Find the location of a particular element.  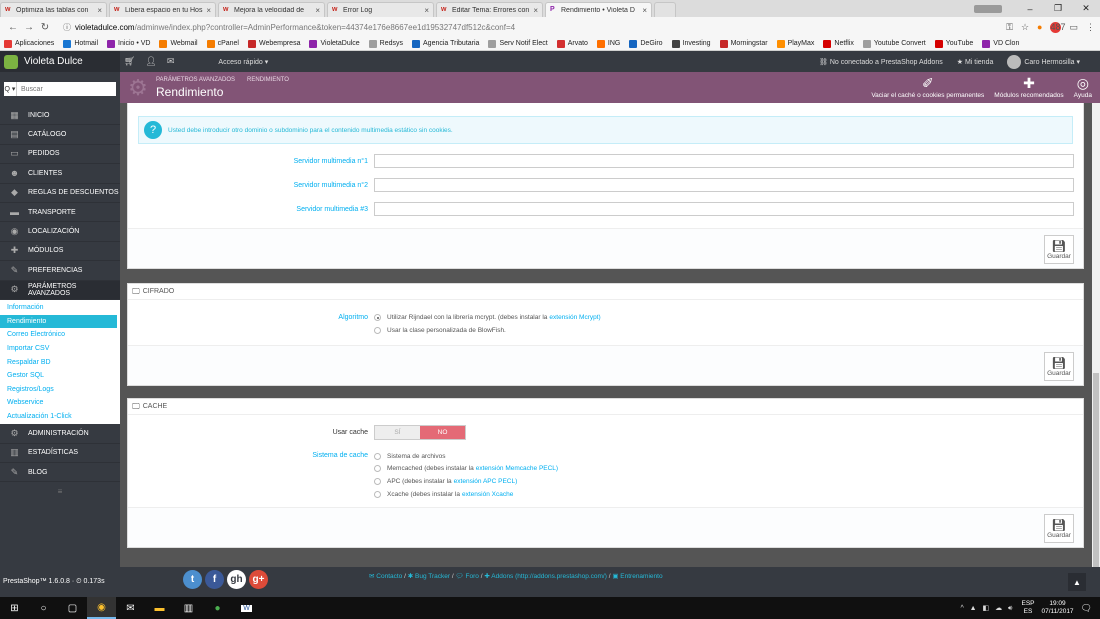

browser-tab-active: P Rendimiento • Violeta D × is located at coordinates (598, 9).